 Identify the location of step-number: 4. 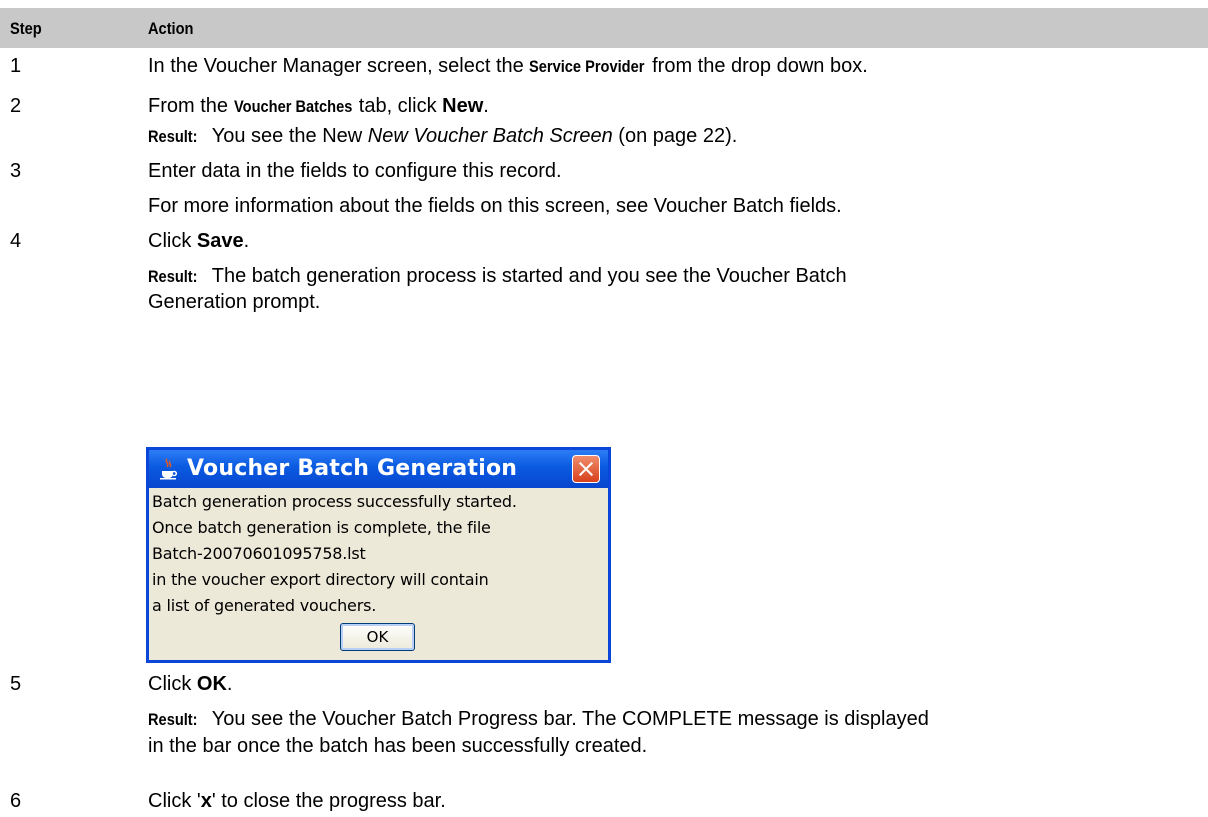
(16, 241).